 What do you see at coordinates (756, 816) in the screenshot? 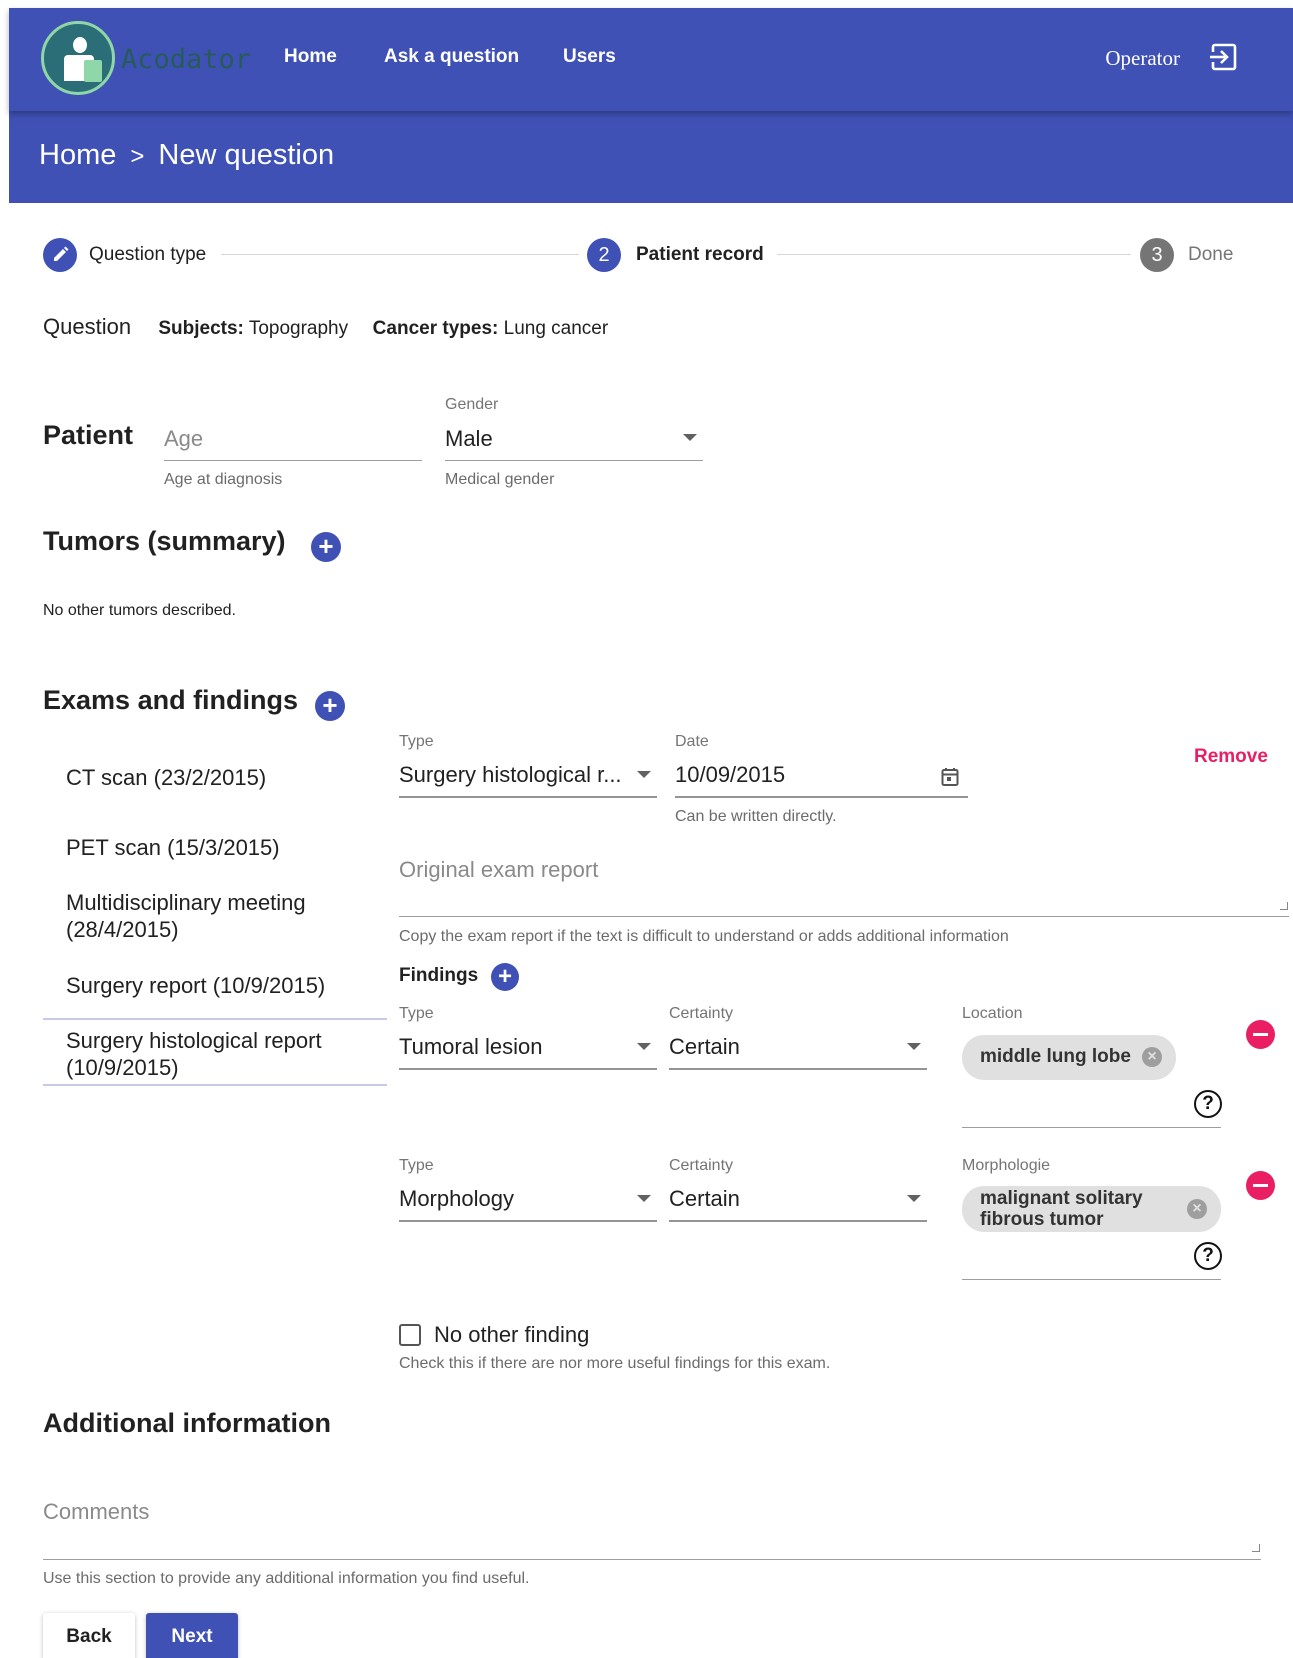
I see `exam-date-hint: Can be written directly.` at bounding box center [756, 816].